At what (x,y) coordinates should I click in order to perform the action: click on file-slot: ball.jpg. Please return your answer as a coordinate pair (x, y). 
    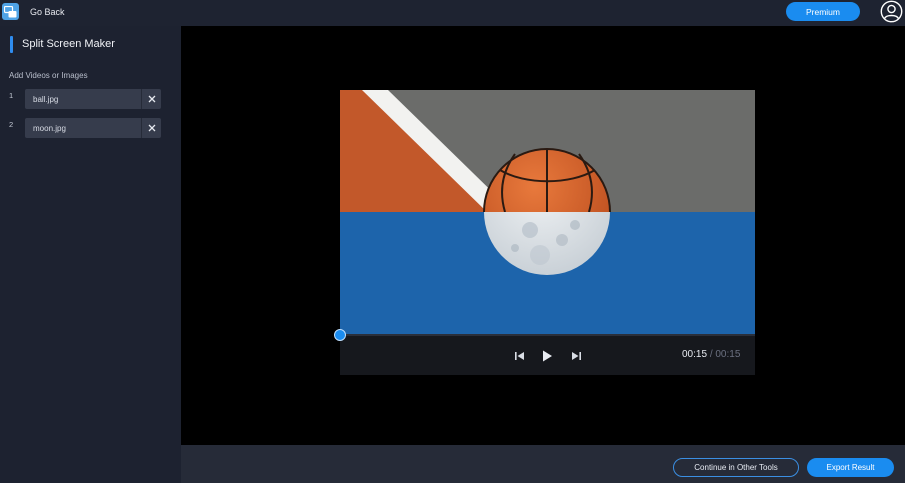
    Looking at the image, I should click on (93, 99).